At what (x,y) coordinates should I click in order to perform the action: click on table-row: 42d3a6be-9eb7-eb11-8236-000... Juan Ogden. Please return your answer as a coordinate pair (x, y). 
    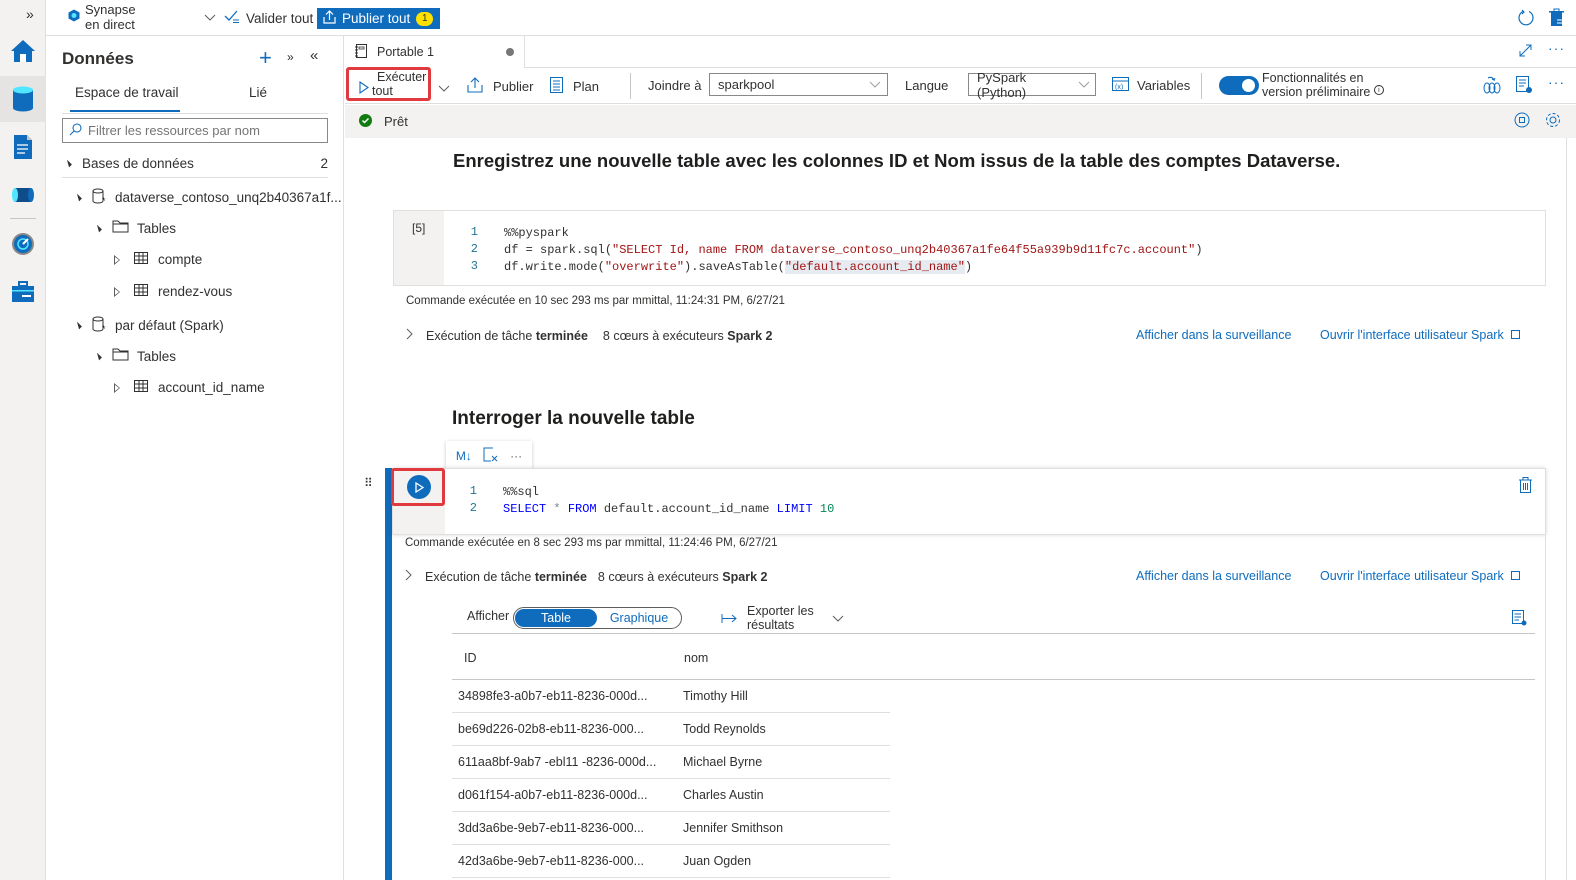
    Looking at the image, I should click on (671, 861).